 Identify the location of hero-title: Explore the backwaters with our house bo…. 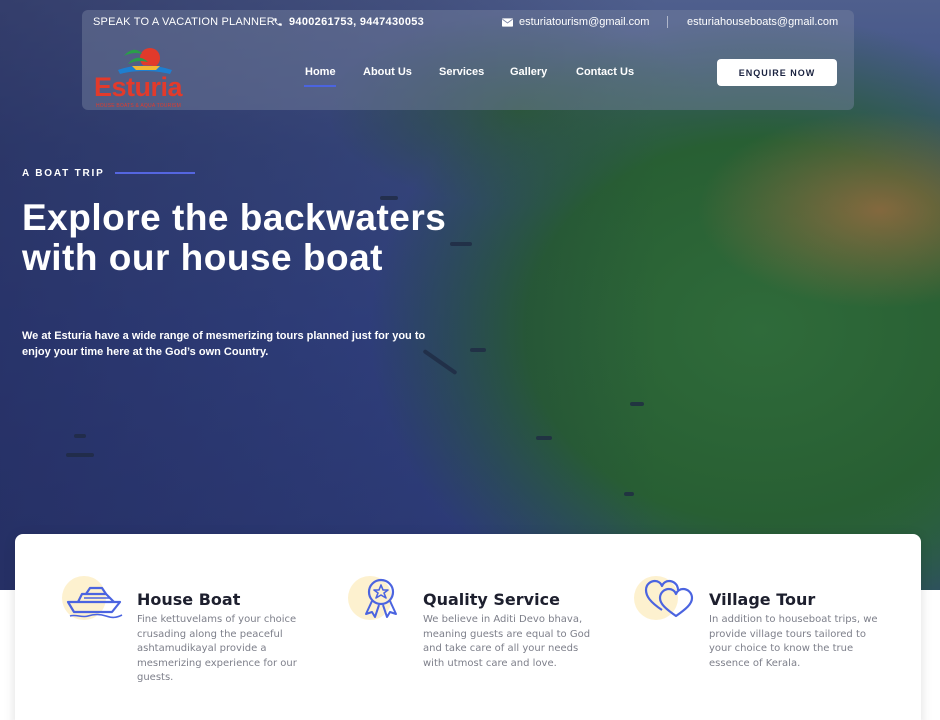
(234, 237).